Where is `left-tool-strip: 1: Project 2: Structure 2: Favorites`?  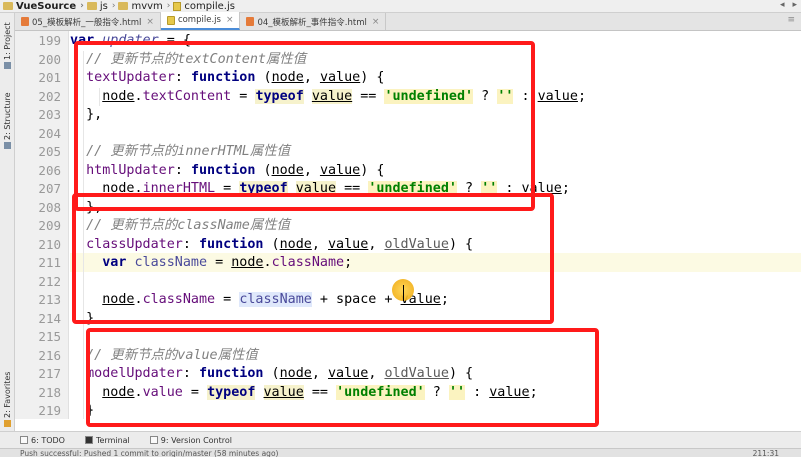 left-tool-strip: 1: Project 2: Structure 2: Favorites is located at coordinates (7, 222).